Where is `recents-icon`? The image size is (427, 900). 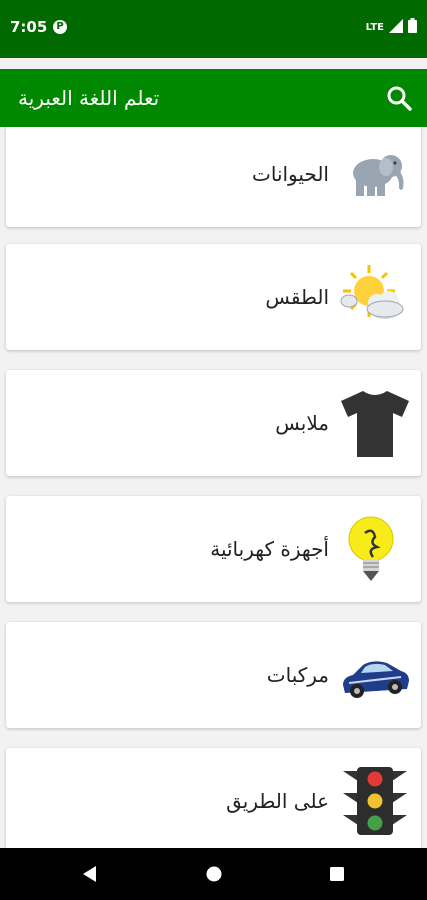 recents-icon is located at coordinates (337, 874).